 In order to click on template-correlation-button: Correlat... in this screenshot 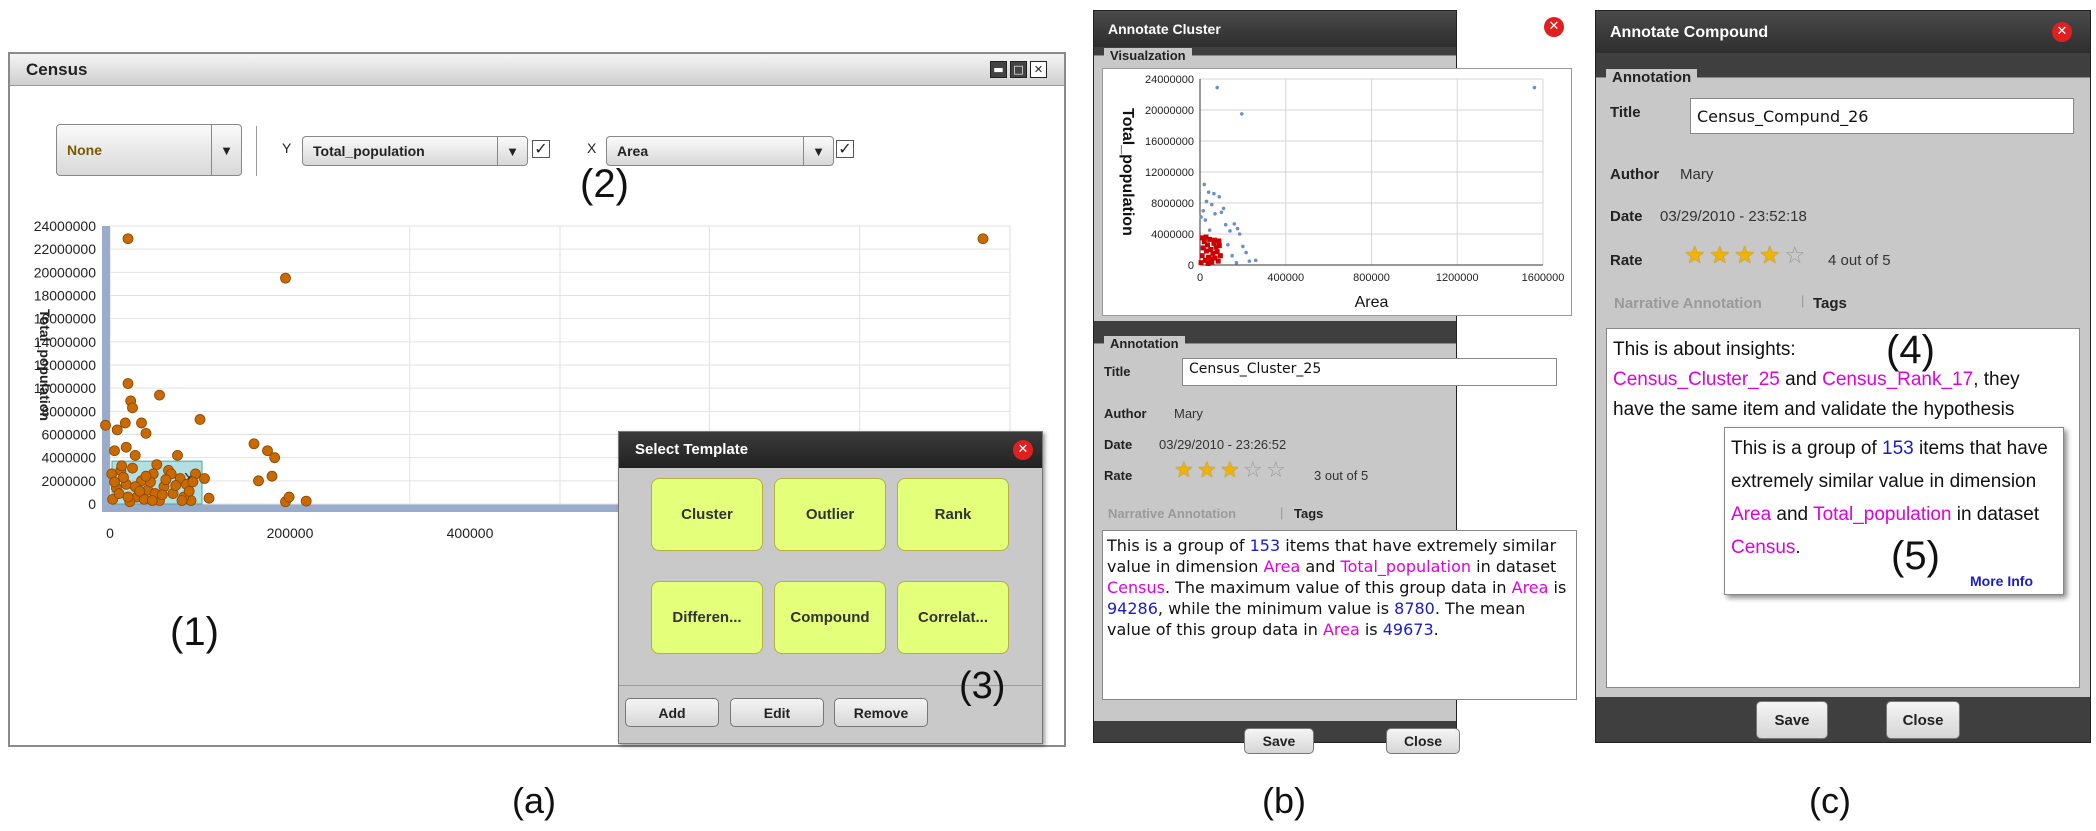, I will do `click(953, 617)`.